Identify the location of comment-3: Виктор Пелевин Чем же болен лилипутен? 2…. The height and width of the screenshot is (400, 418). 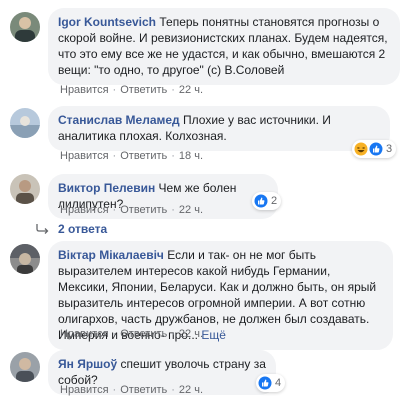
(209, 192).